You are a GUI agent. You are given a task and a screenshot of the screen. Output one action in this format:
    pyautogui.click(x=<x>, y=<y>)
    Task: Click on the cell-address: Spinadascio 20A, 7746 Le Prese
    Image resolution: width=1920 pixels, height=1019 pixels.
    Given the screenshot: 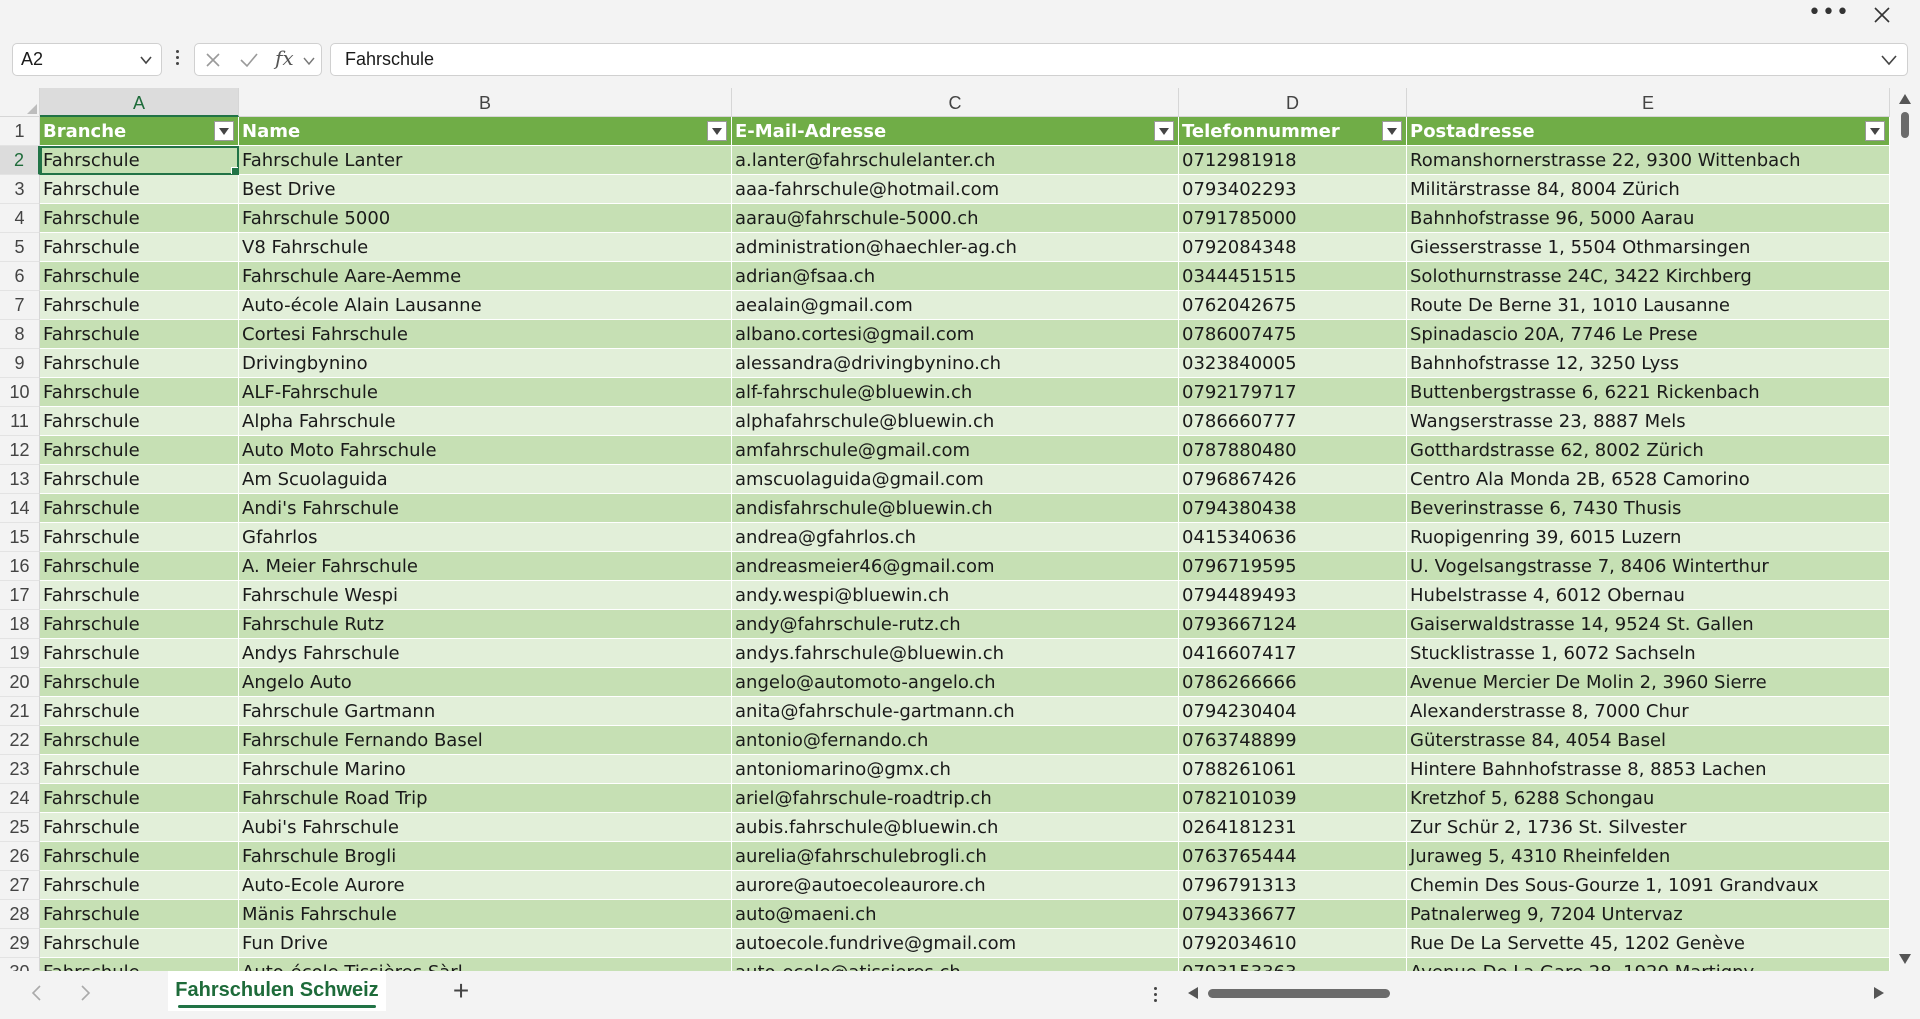 What is the action you would take?
    pyautogui.click(x=1648, y=334)
    